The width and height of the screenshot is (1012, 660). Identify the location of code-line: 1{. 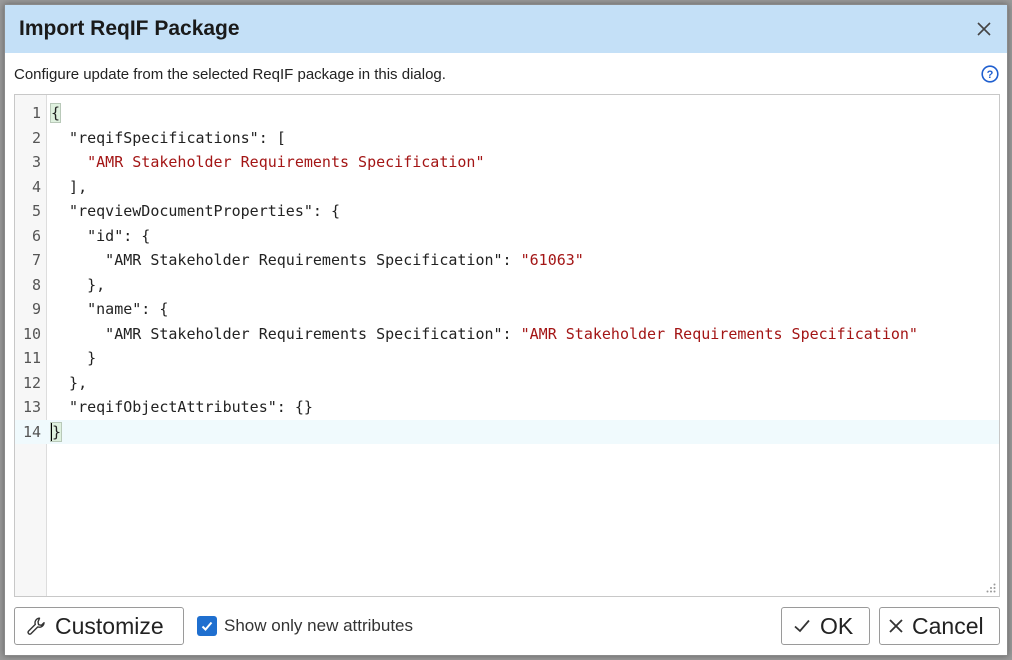
(507, 113).